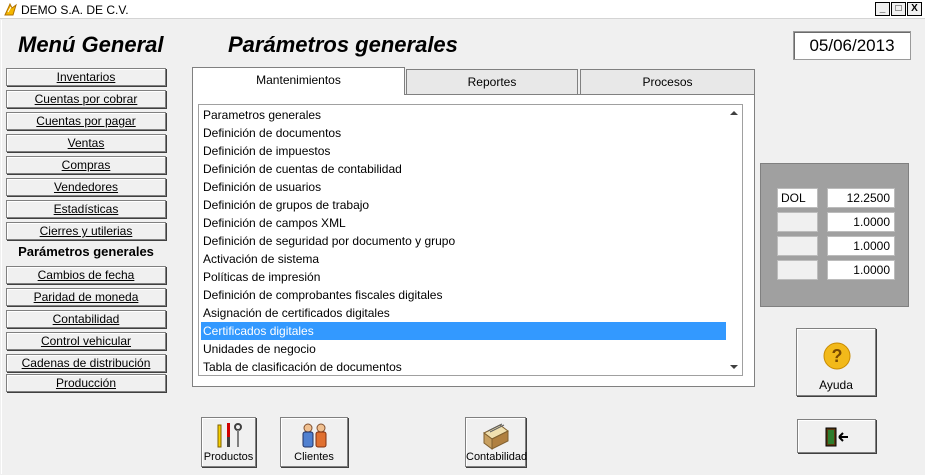 The image size is (925, 475). I want to click on sidebar-item-cadenas-de-distribucion: Cadenas de distribución, so click(86, 363).